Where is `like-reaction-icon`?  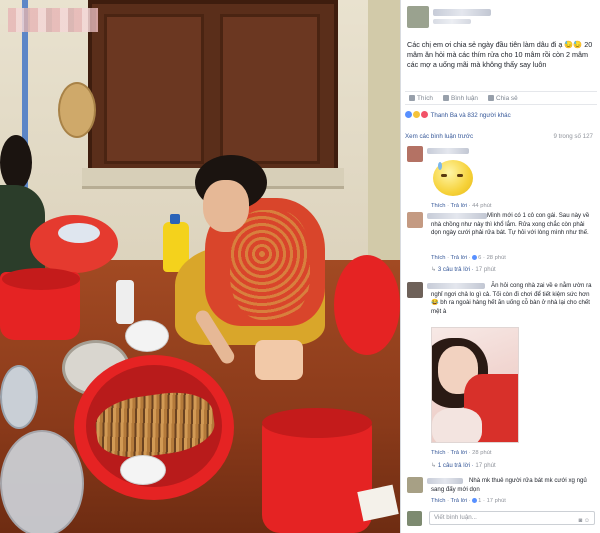 like-reaction-icon is located at coordinates (408, 114).